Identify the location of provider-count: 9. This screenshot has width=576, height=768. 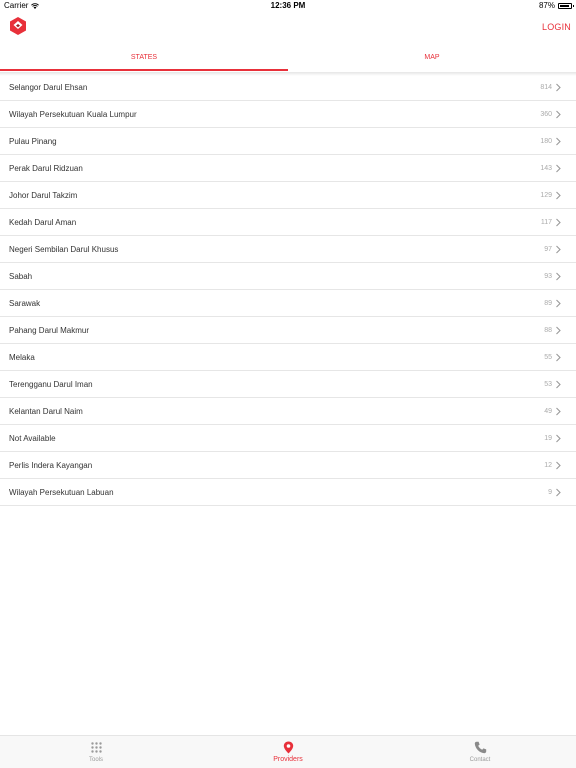
(550, 492).